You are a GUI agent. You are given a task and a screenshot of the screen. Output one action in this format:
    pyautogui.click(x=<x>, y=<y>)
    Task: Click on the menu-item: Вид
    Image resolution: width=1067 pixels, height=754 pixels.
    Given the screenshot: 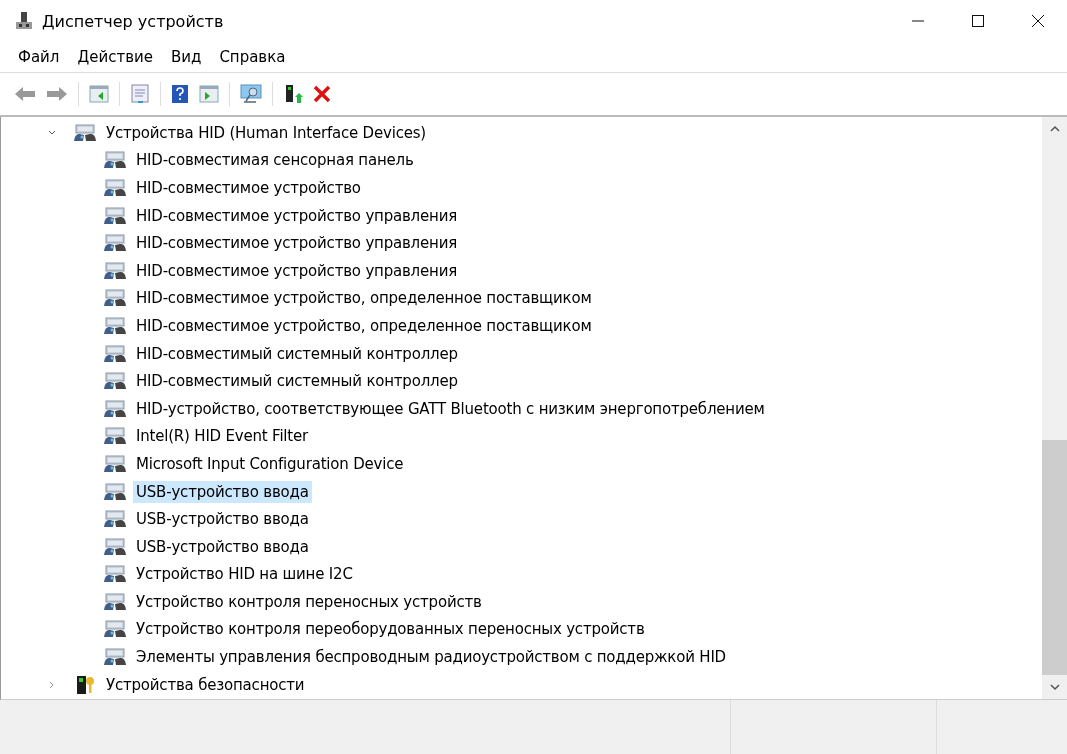 What is the action you would take?
    pyautogui.click(x=186, y=57)
    